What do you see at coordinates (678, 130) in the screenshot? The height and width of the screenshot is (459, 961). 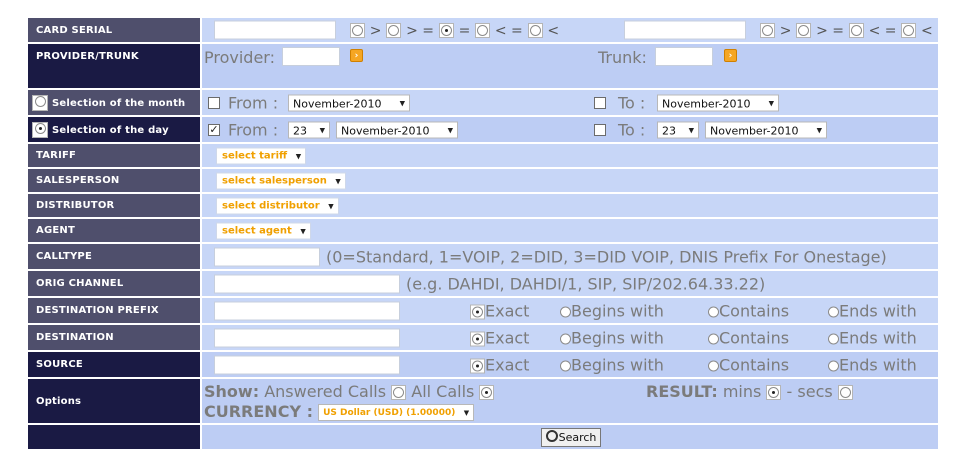 I see `day-to-day-select: 23` at bounding box center [678, 130].